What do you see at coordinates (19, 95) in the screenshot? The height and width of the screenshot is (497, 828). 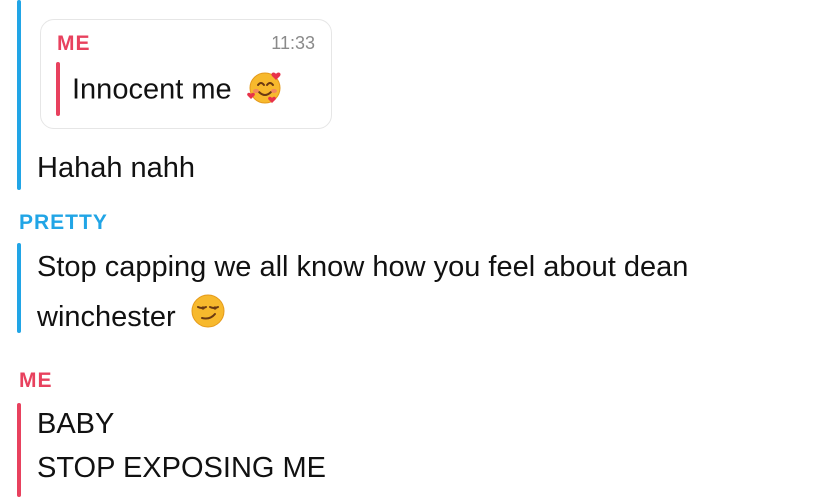 I see `thread-bar-top` at bounding box center [19, 95].